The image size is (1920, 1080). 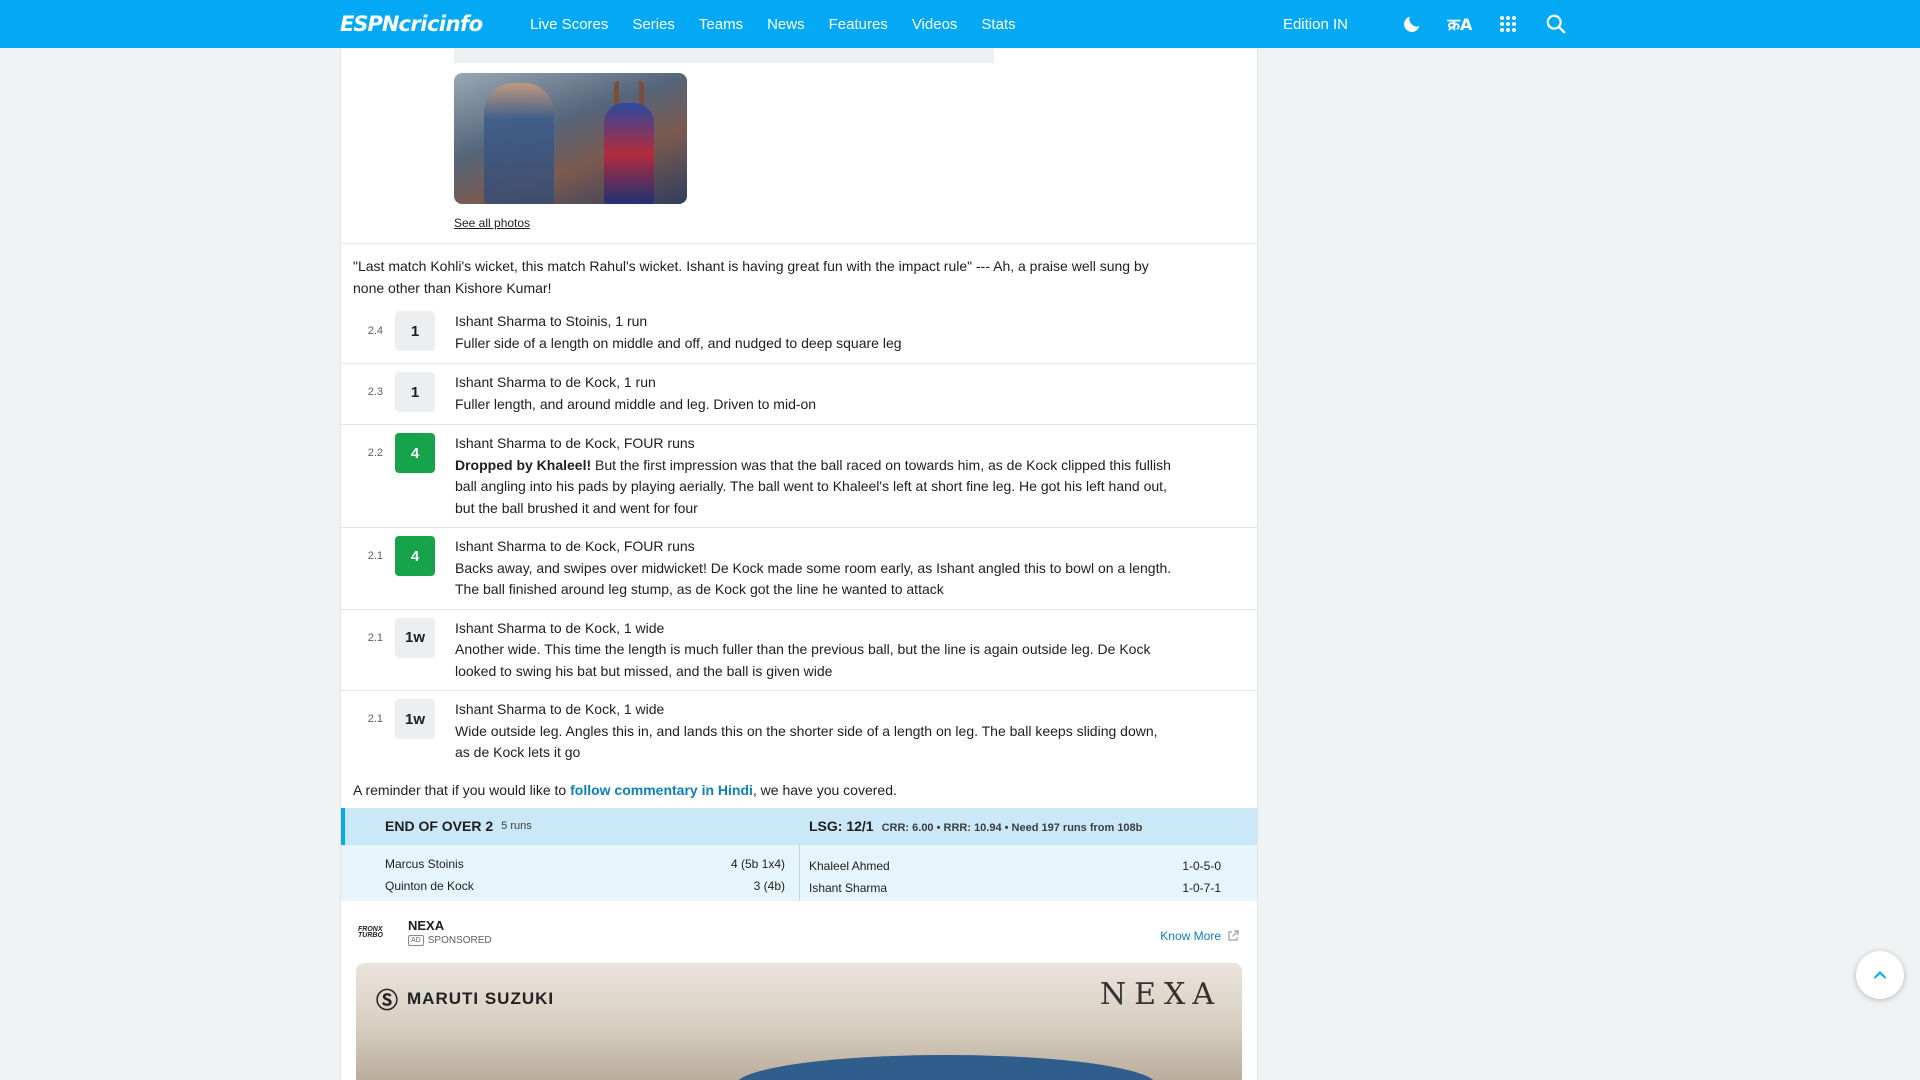 What do you see at coordinates (516, 826) in the screenshot?
I see `over-runs: 5 runs` at bounding box center [516, 826].